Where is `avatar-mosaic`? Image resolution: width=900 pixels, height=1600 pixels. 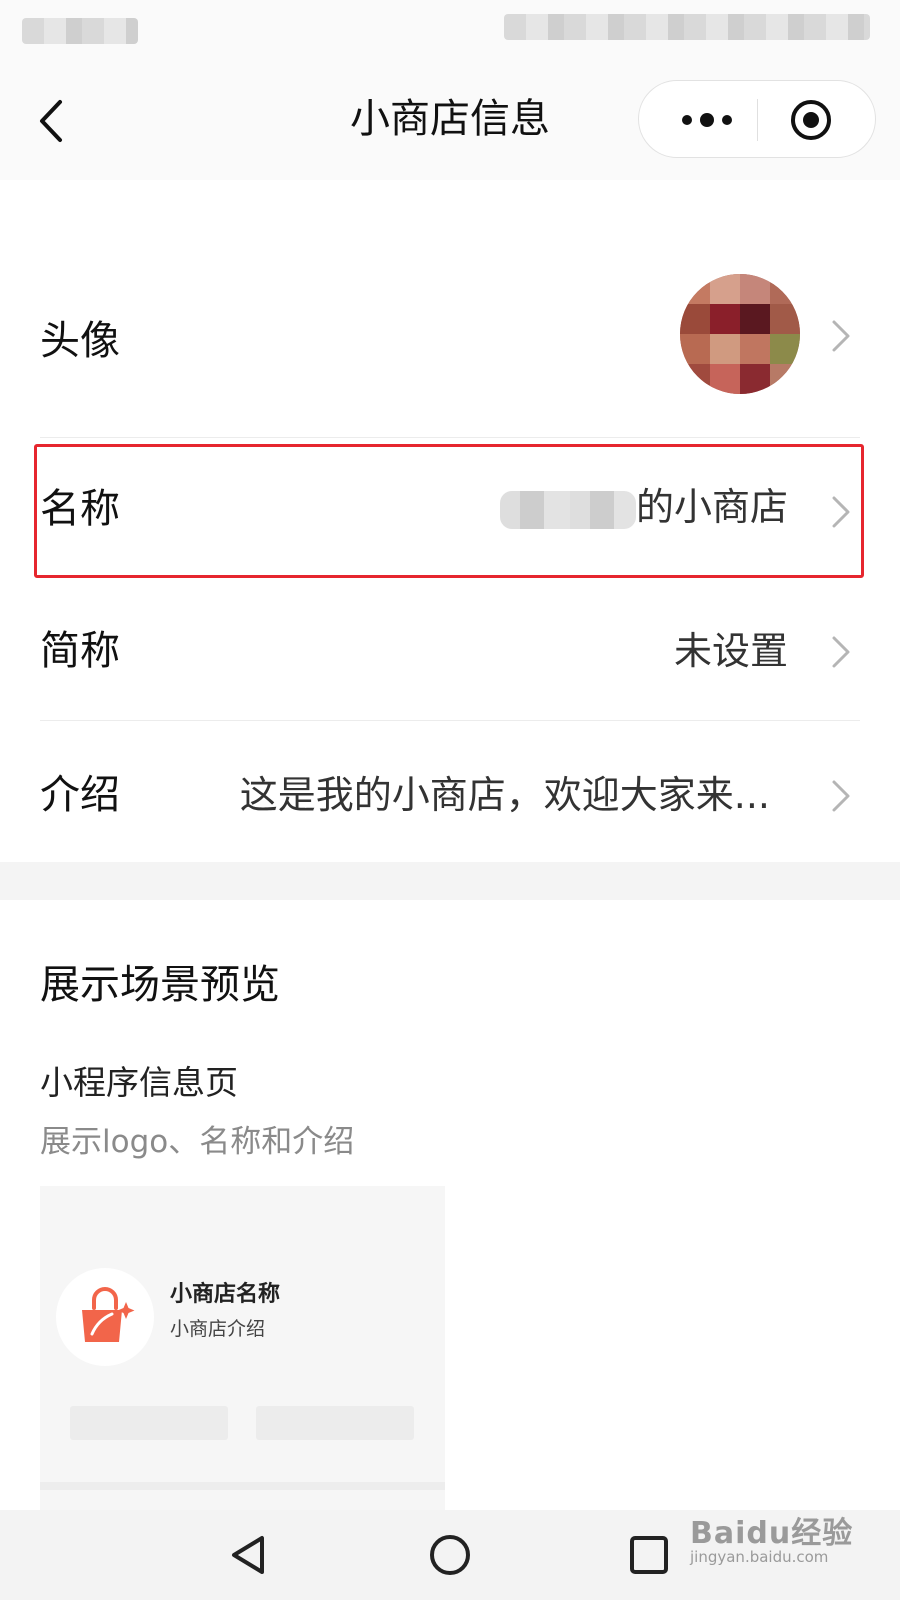
avatar-mosaic is located at coordinates (740, 334).